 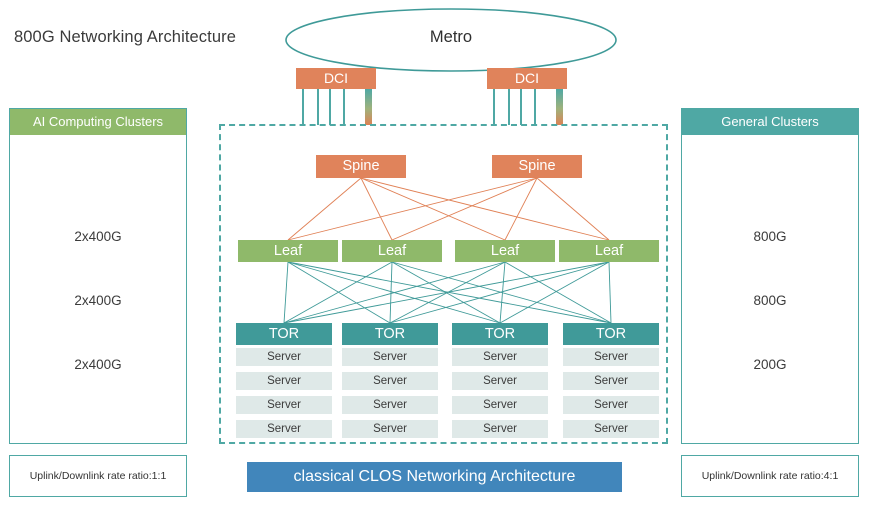 I want to click on dci-node-left: DCI, so click(x=336, y=78).